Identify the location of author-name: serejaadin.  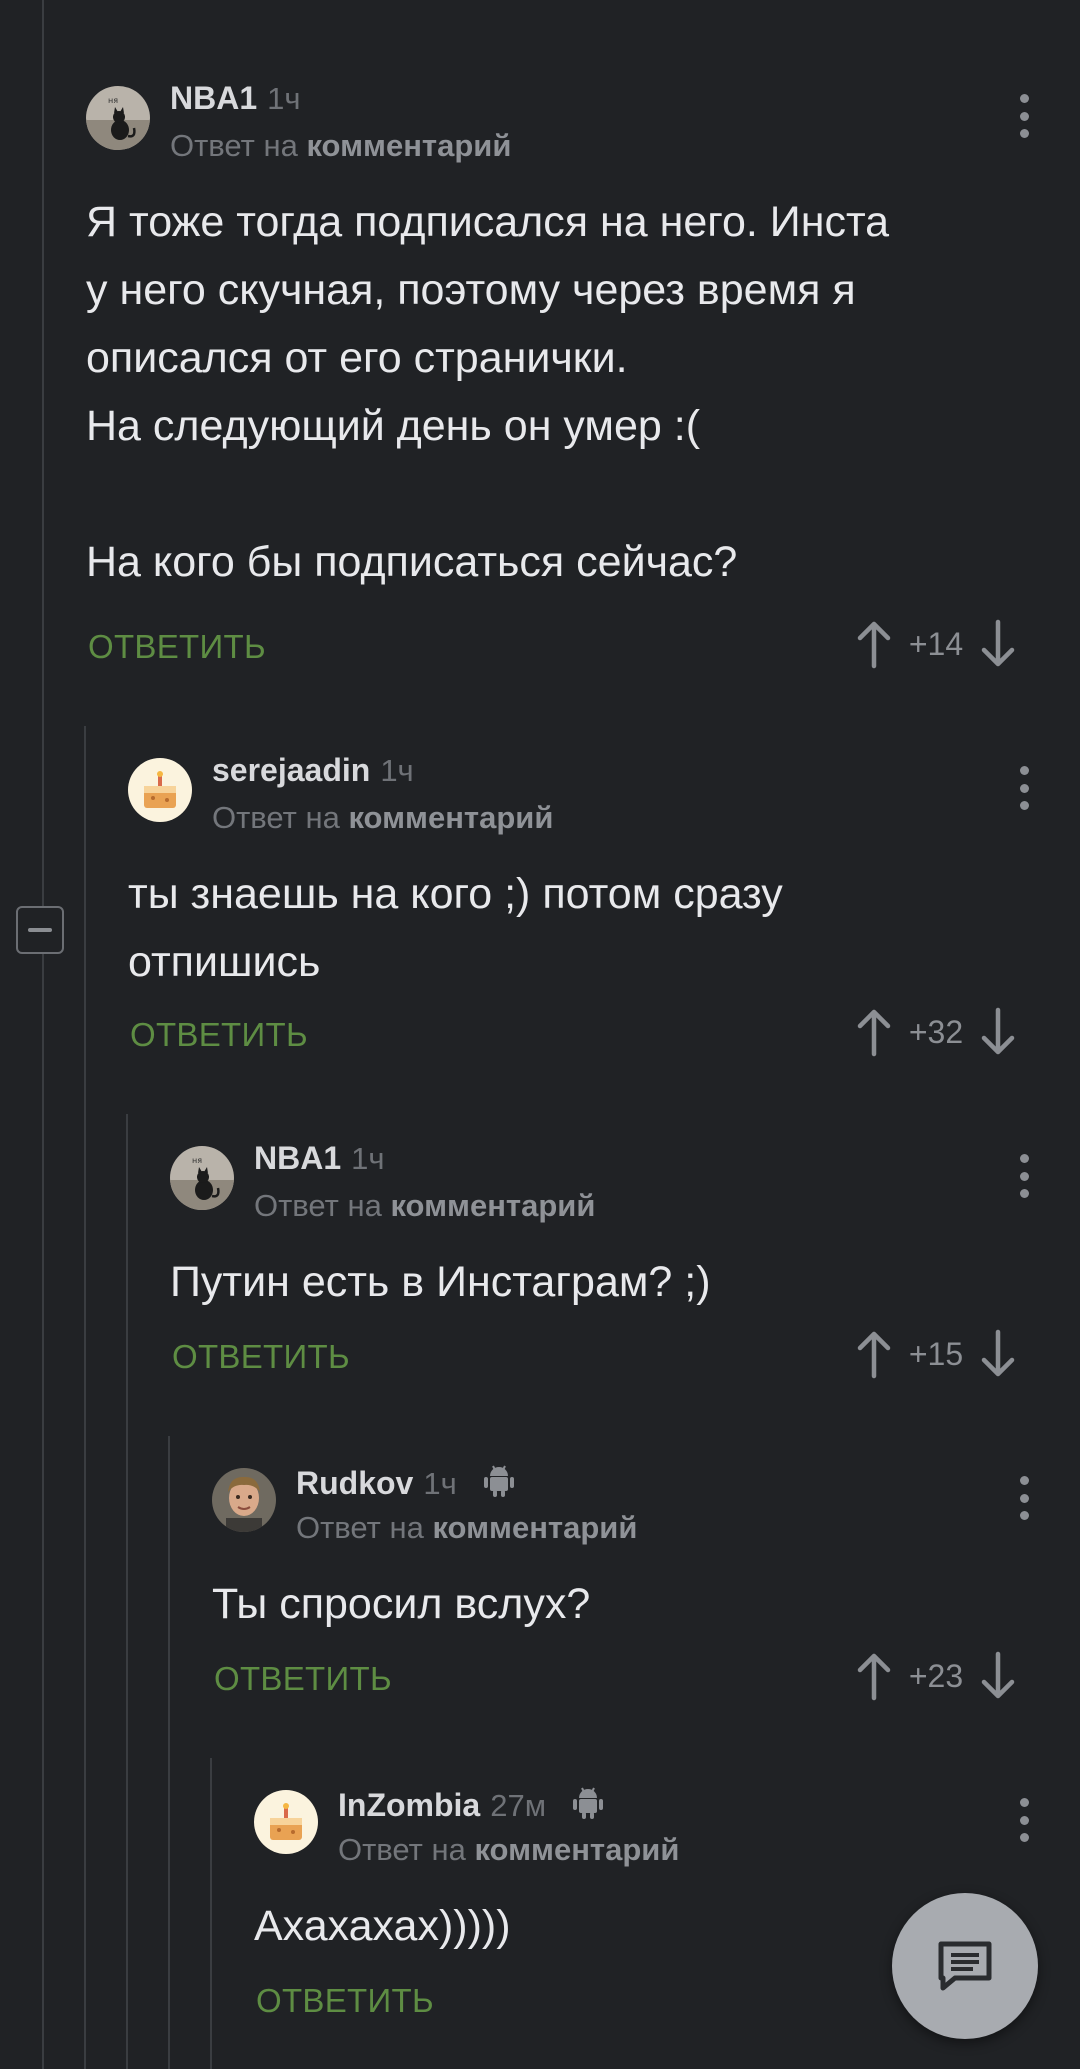
(291, 770).